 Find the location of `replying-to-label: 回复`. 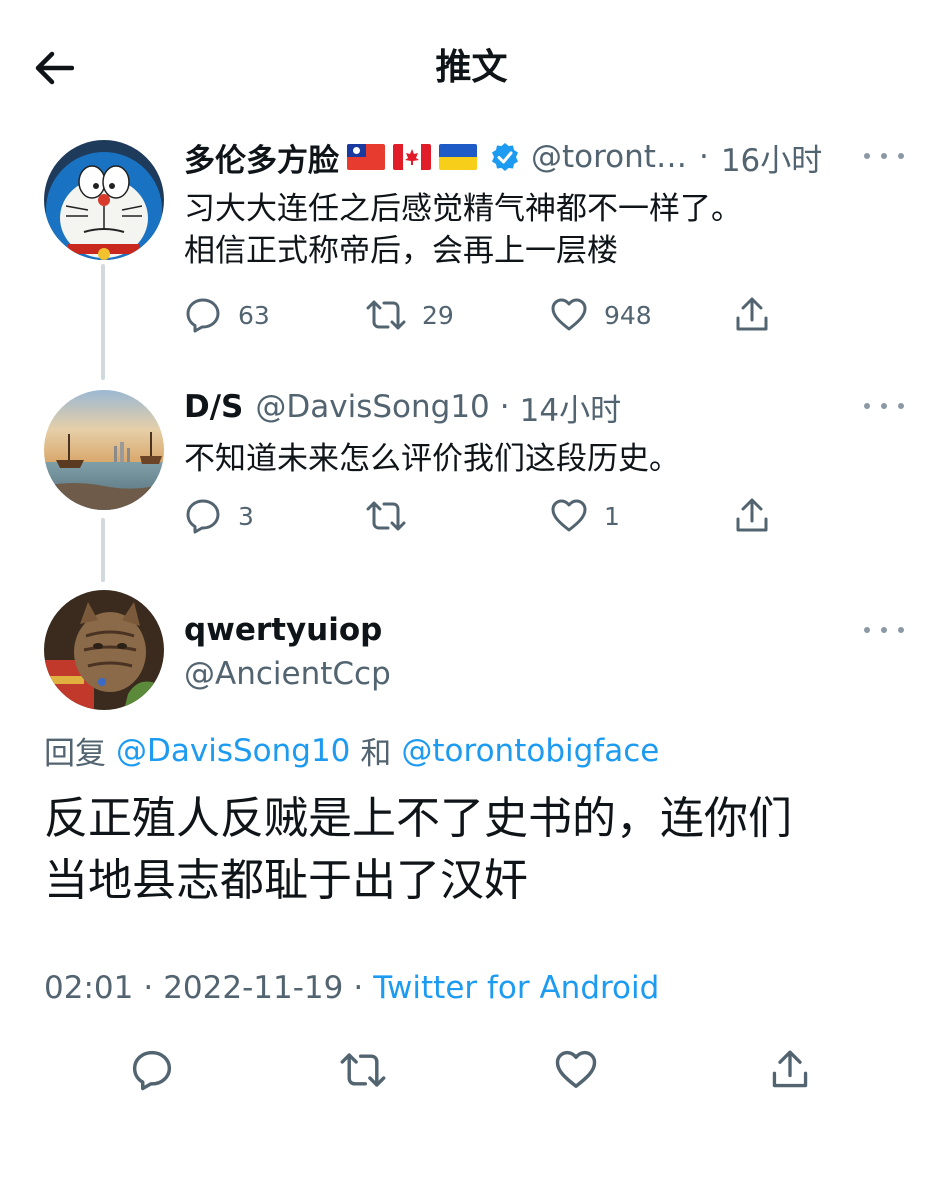

replying-to-label: 回复 is located at coordinates (75, 754).